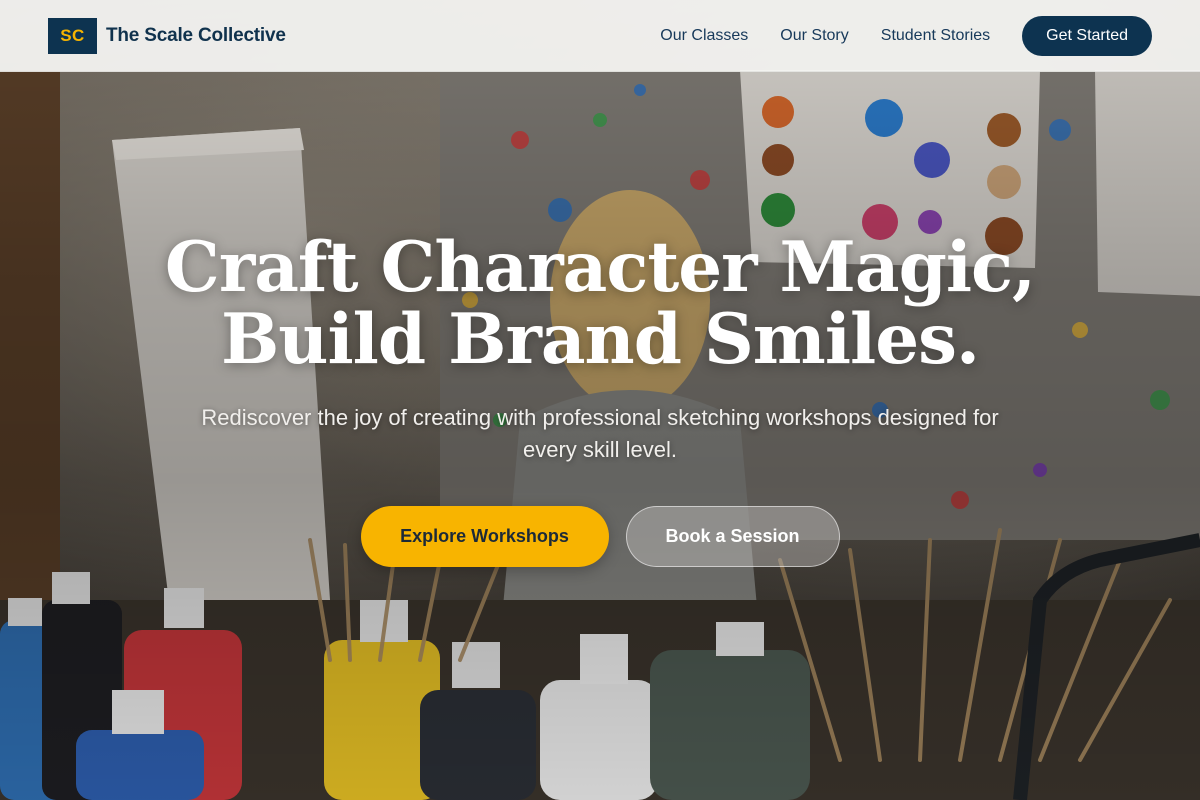 This screenshot has height=800, width=1200. Describe the element at coordinates (935, 36) in the screenshot. I see `nav-link-student-stories: Student Stories` at that location.